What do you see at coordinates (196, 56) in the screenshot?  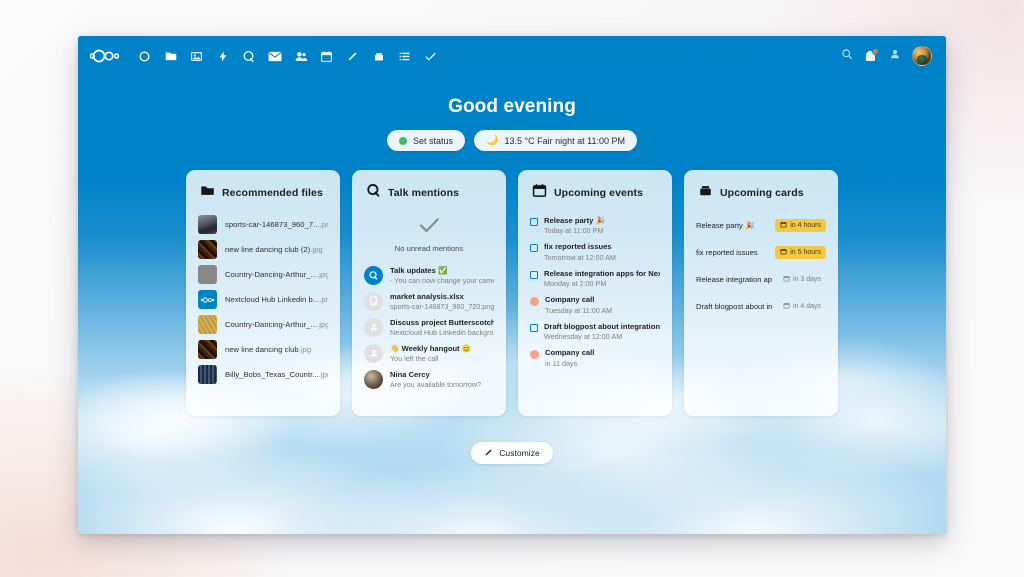 I see `nav-photos` at bounding box center [196, 56].